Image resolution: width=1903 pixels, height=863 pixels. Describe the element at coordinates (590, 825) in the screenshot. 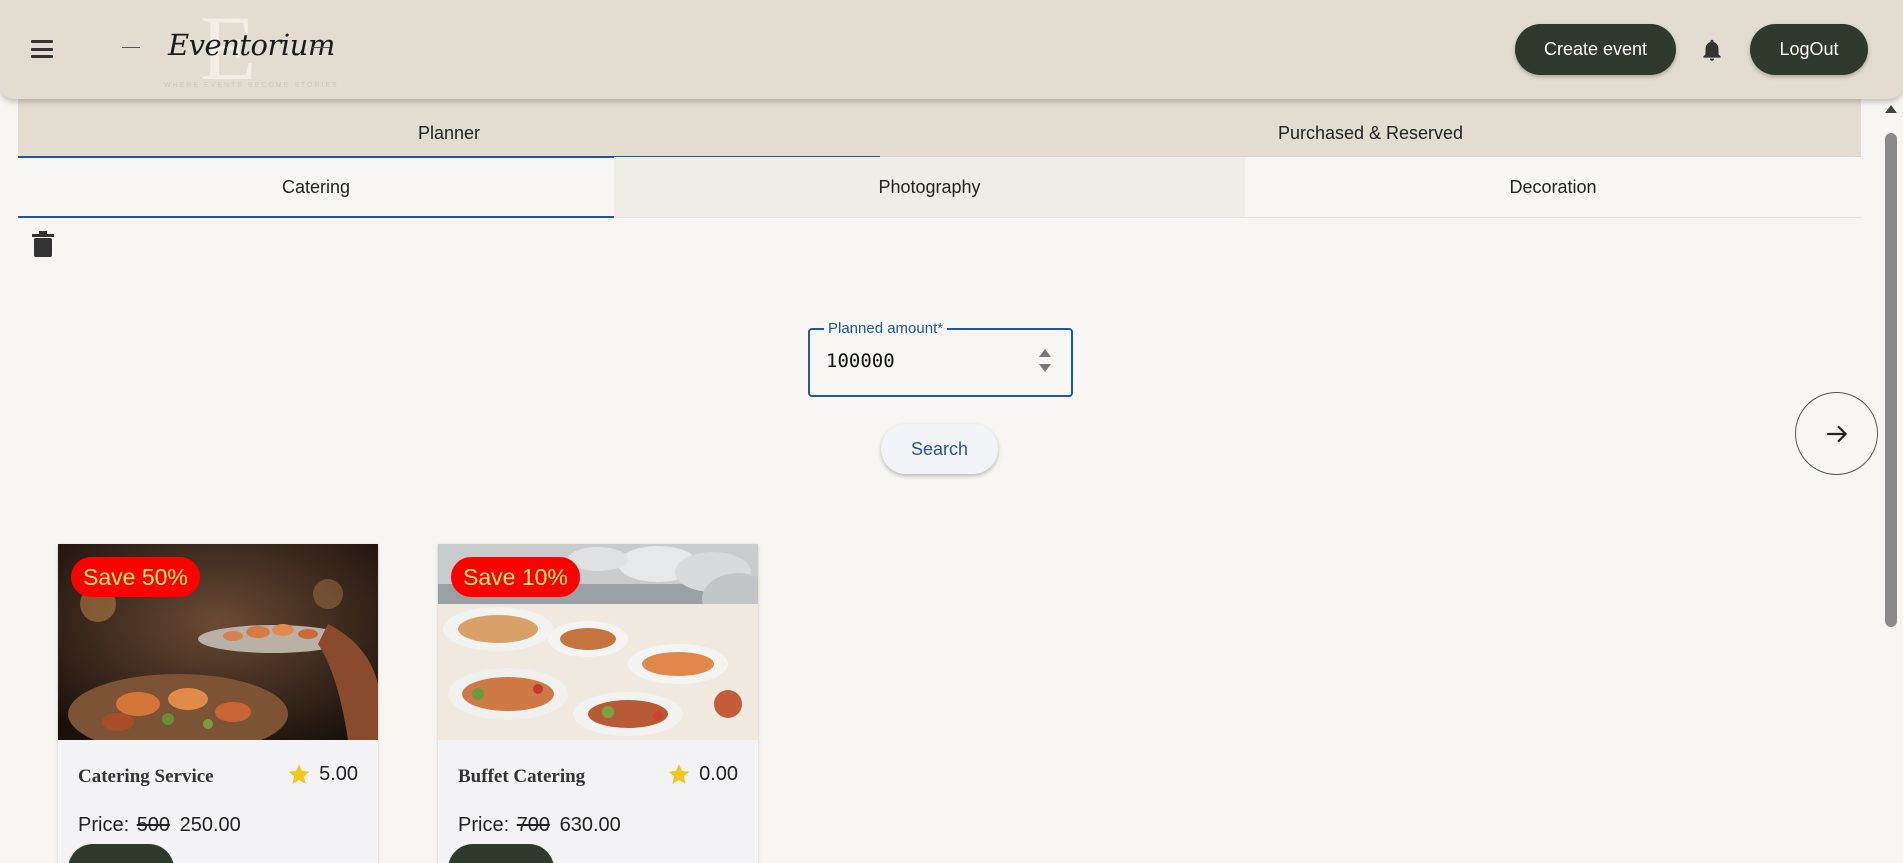

I see `new-price: 630.00` at that location.